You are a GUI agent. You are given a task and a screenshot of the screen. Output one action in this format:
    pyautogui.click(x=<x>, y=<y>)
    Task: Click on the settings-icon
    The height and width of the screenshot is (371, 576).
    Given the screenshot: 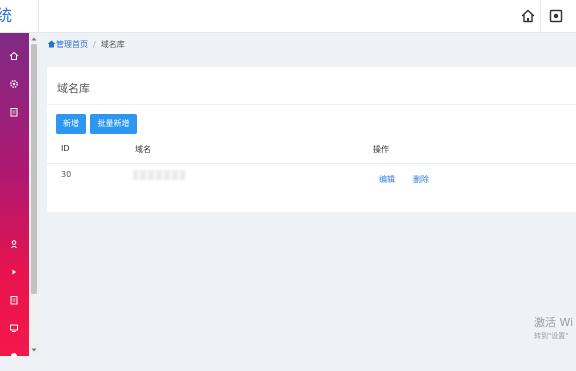 What is the action you would take?
    pyautogui.click(x=556, y=16)
    